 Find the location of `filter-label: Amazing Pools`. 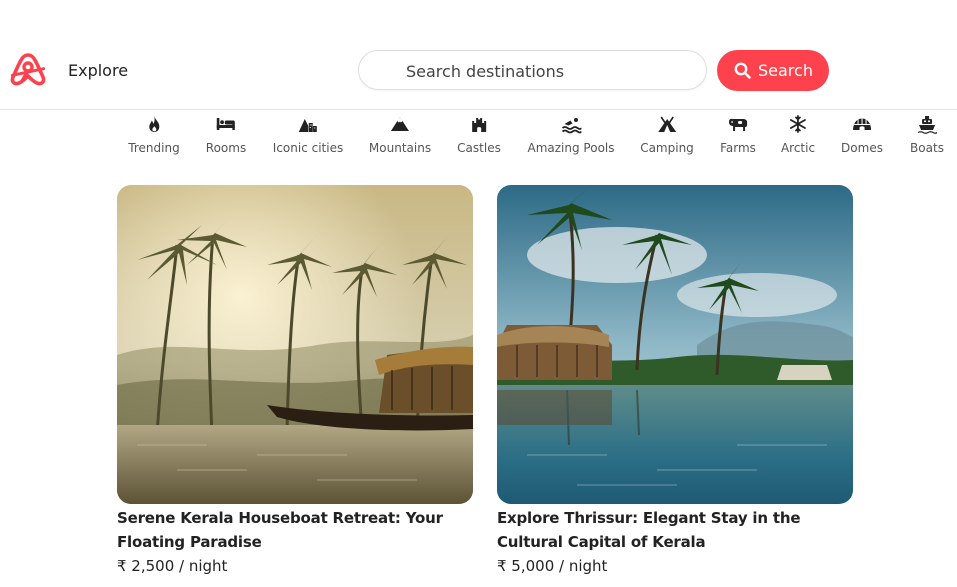

filter-label: Amazing Pools is located at coordinates (571, 148).